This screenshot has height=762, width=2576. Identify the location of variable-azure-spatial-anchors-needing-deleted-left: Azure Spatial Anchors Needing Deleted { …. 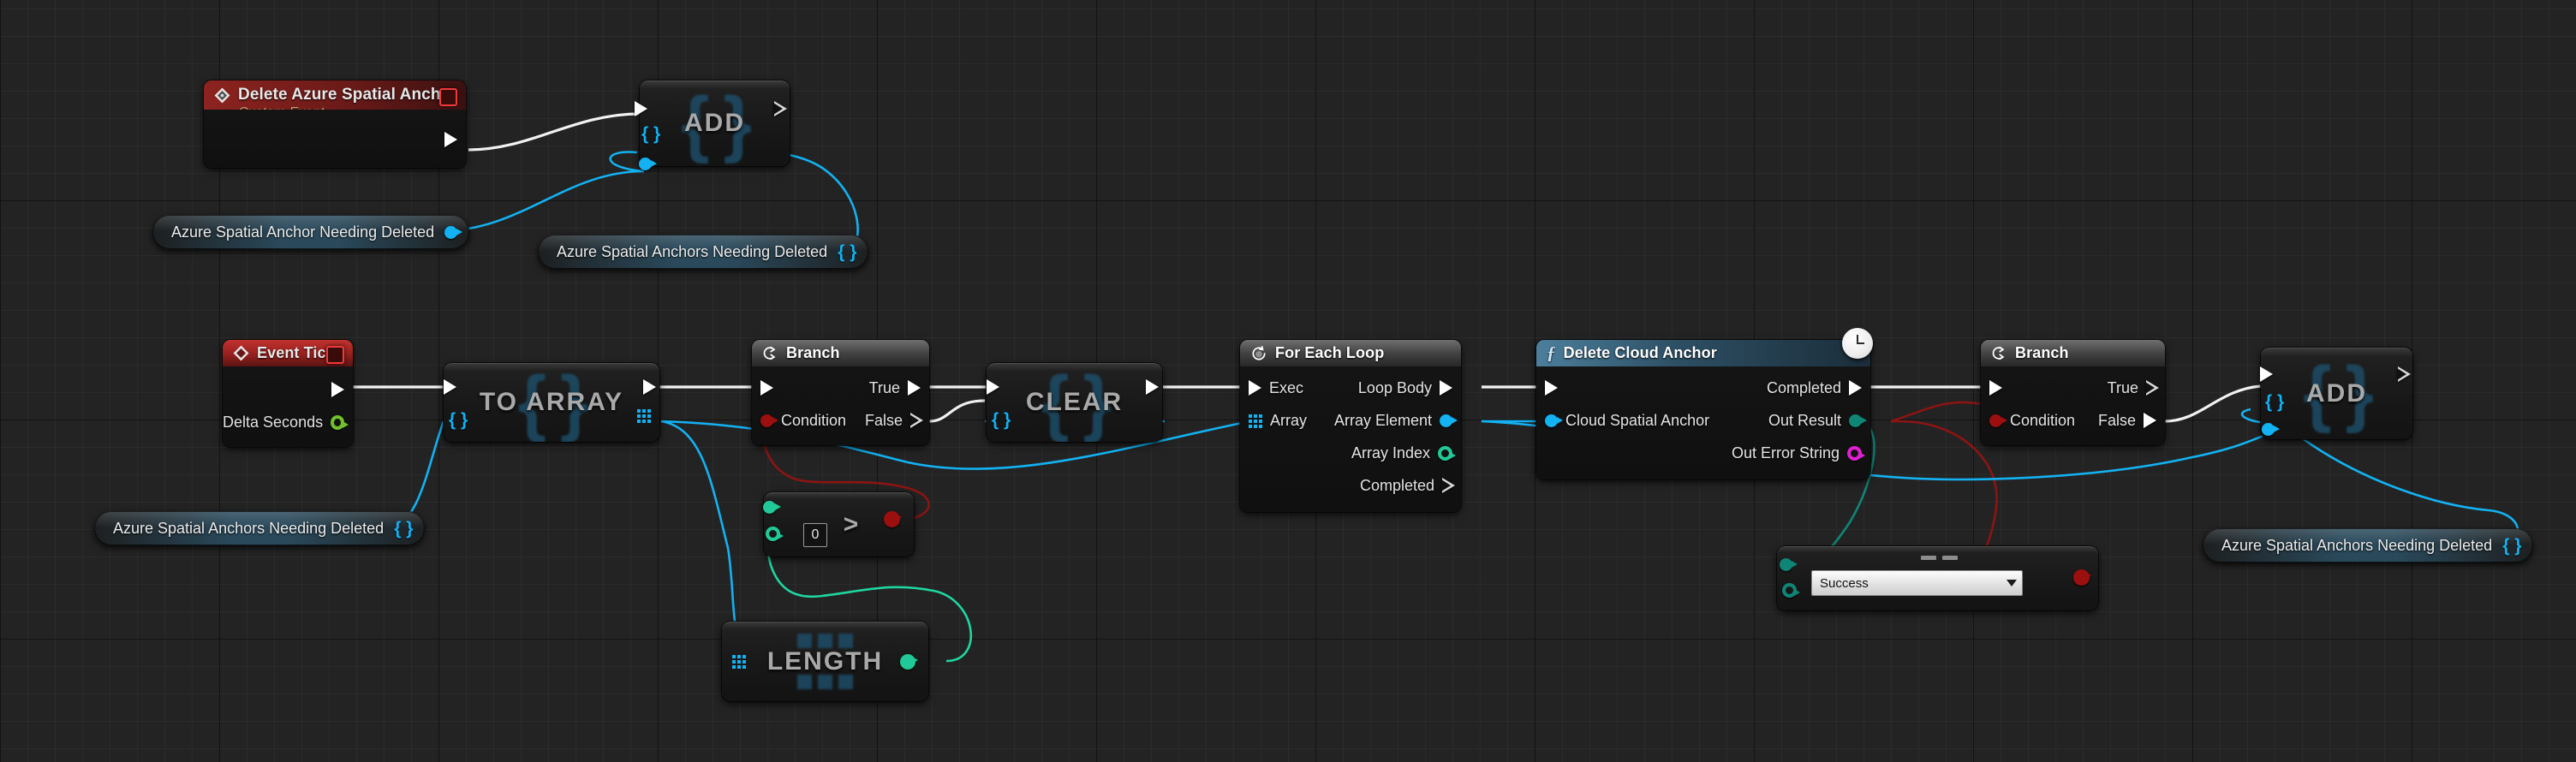
(259, 528).